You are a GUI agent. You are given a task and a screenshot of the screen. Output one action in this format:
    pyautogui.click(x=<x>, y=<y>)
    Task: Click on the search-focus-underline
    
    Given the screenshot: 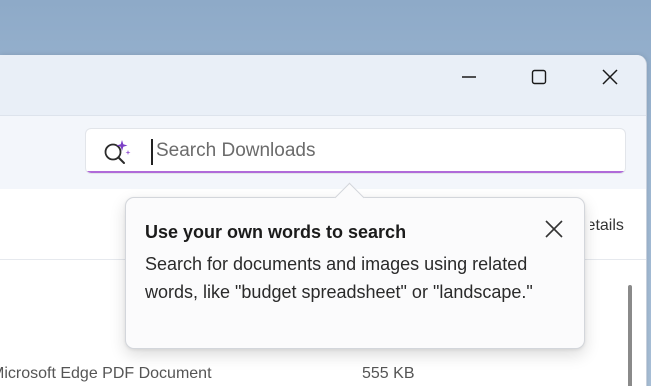 What is the action you would take?
    pyautogui.click(x=355, y=172)
    